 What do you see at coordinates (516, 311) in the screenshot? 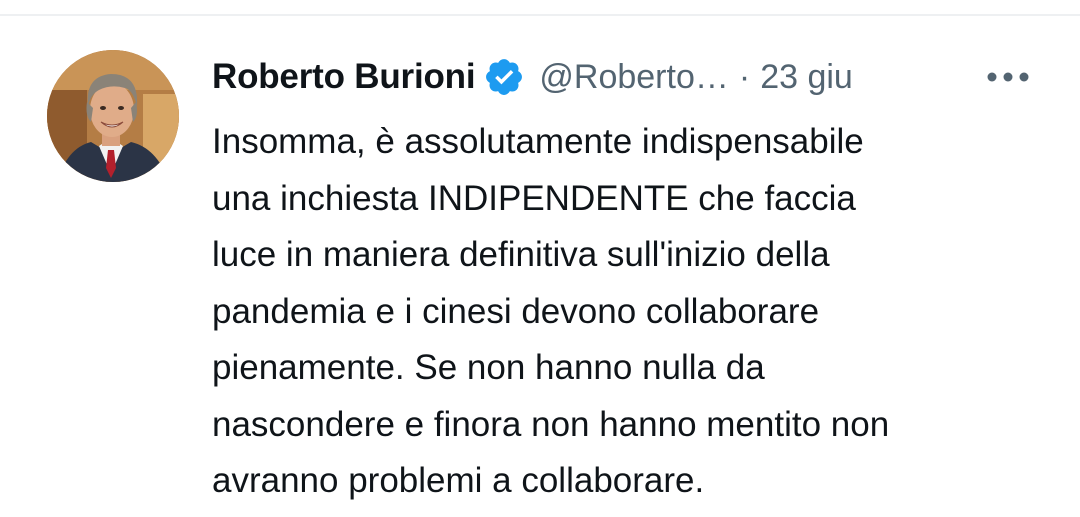
I see `tweet-text-line: pandemia e i cinesi devono collaborare` at bounding box center [516, 311].